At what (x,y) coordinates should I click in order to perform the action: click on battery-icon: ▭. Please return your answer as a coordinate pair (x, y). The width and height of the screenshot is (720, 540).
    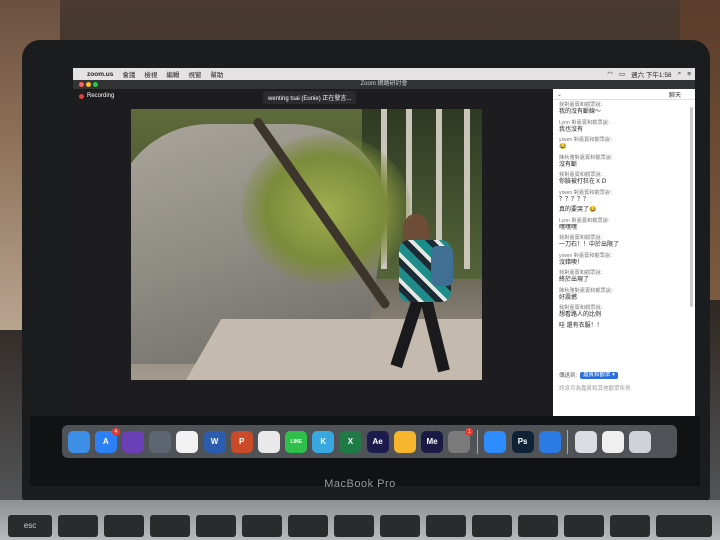
    Looking at the image, I should click on (622, 74).